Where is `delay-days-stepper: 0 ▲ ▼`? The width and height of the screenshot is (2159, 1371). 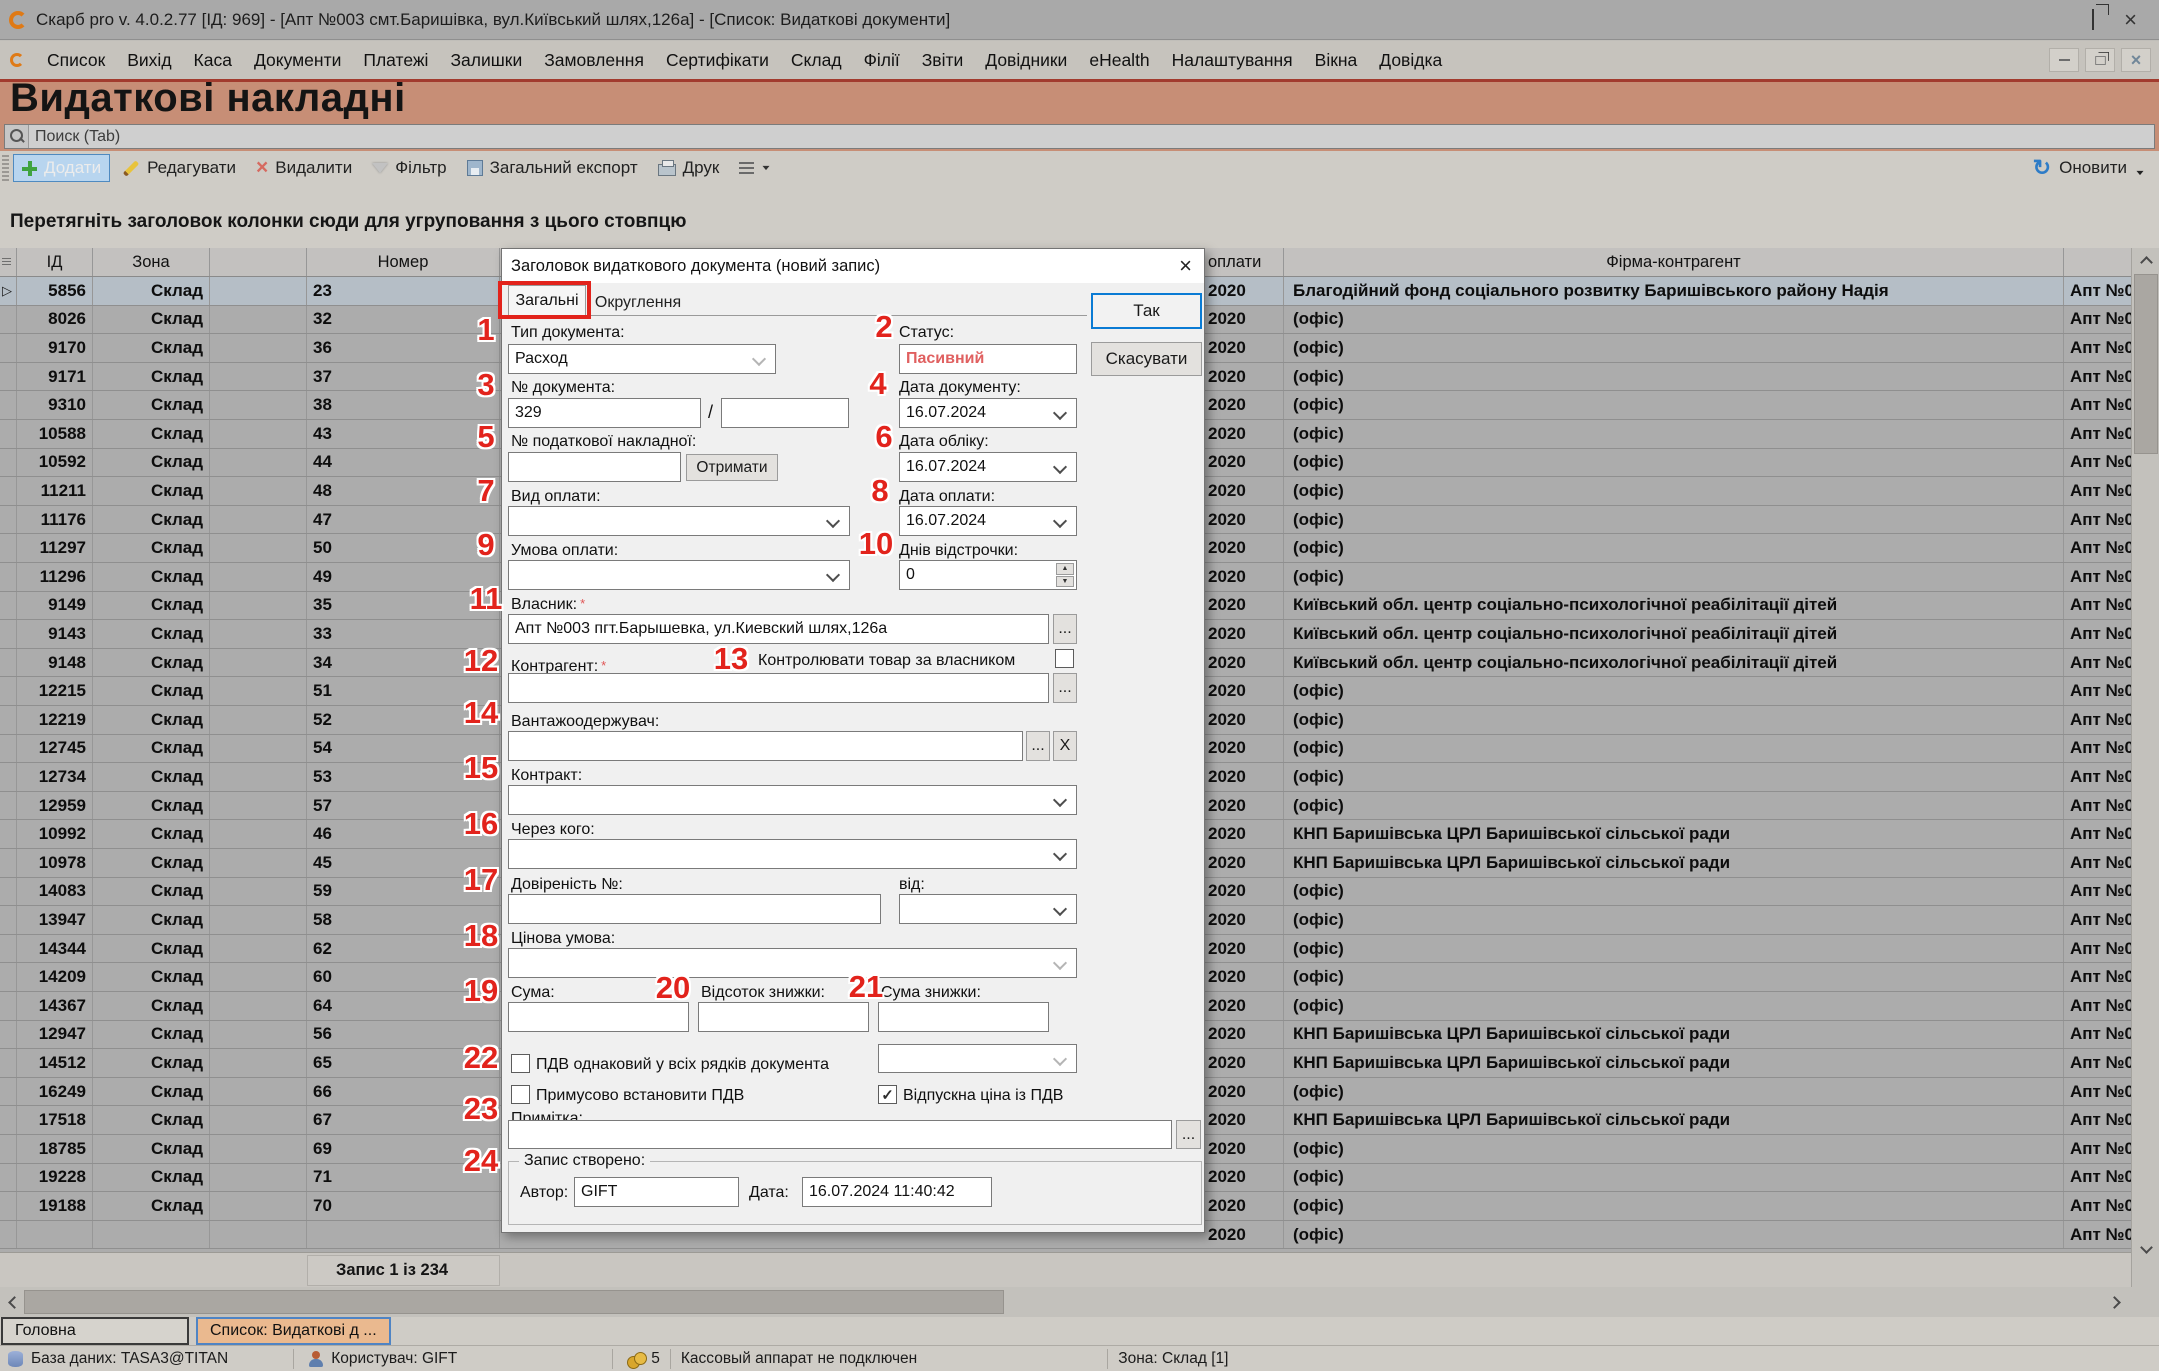
delay-days-stepper: 0 ▲ ▼ is located at coordinates (988, 575).